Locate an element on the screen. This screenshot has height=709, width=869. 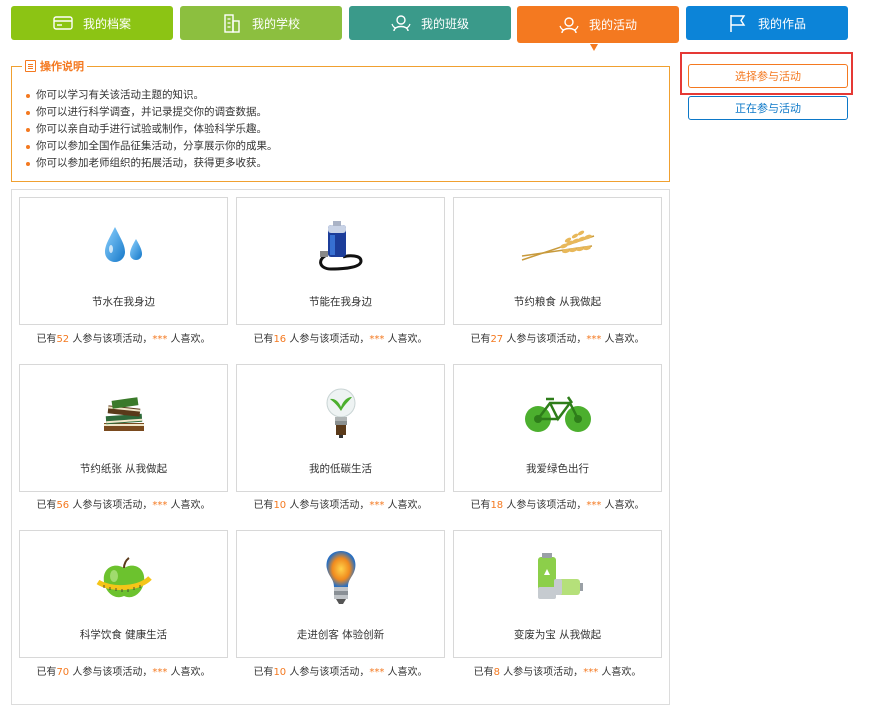
water-drops-icon is located at coordinates (123, 246).